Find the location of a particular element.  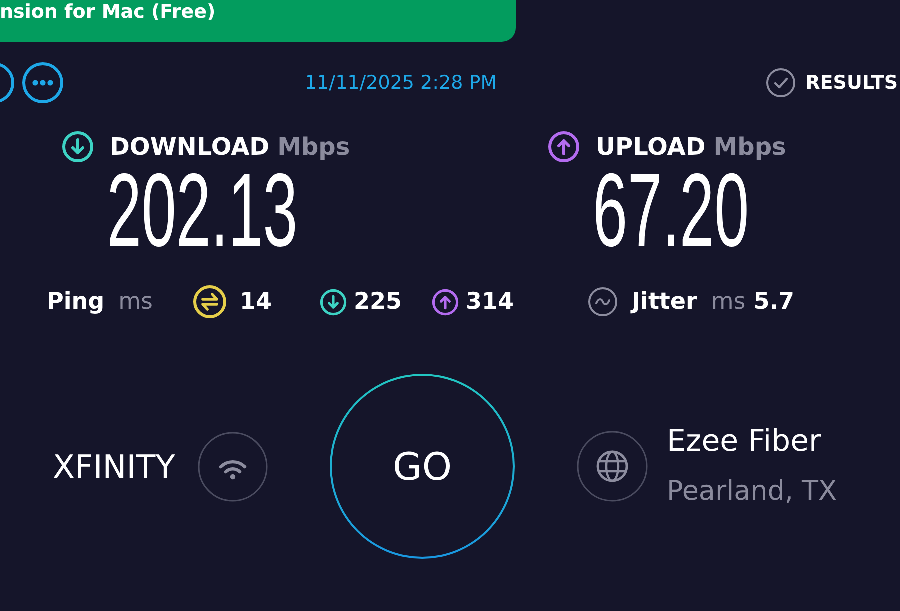

ping-label: Ping is located at coordinates (76, 302).